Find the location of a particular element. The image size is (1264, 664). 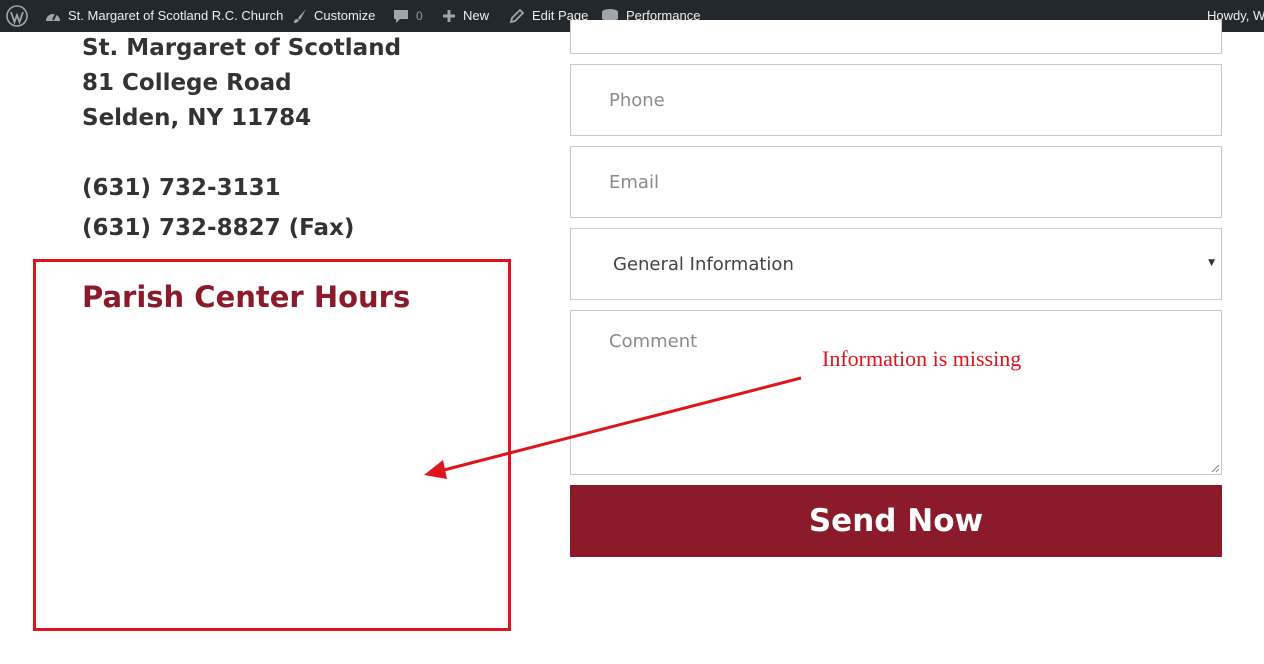

customize-link: Customize is located at coordinates (333, 16).